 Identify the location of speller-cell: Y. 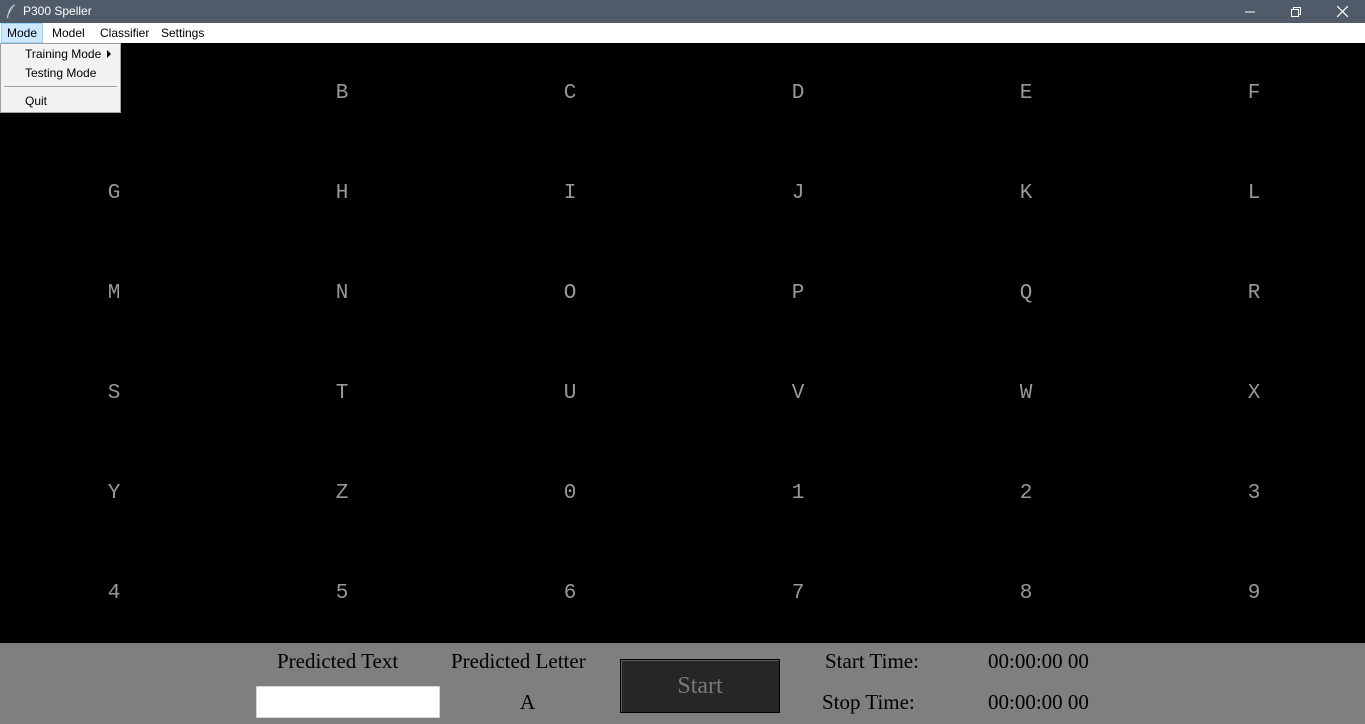
(114, 493).